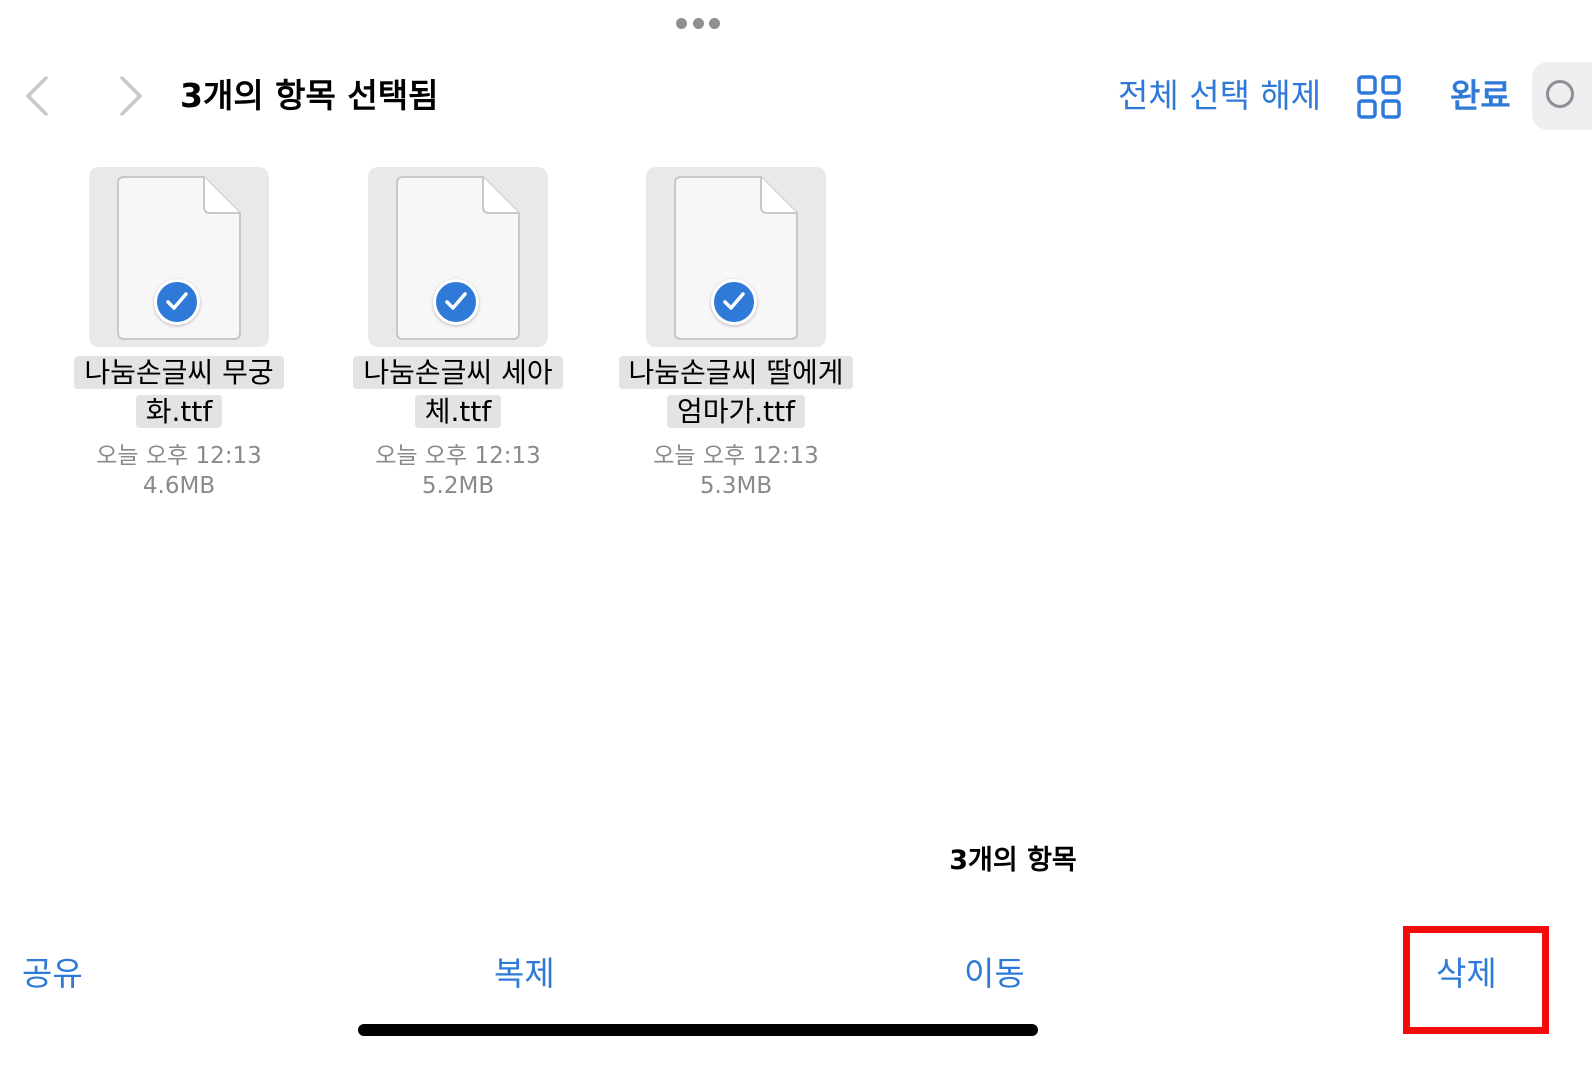  What do you see at coordinates (1379, 97) in the screenshot?
I see `grid-view-icon` at bounding box center [1379, 97].